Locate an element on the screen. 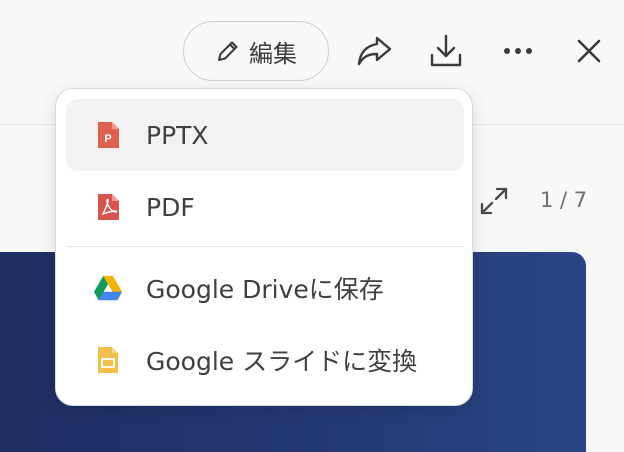 This screenshot has width=624, height=452. google-slides-icon is located at coordinates (108, 360).